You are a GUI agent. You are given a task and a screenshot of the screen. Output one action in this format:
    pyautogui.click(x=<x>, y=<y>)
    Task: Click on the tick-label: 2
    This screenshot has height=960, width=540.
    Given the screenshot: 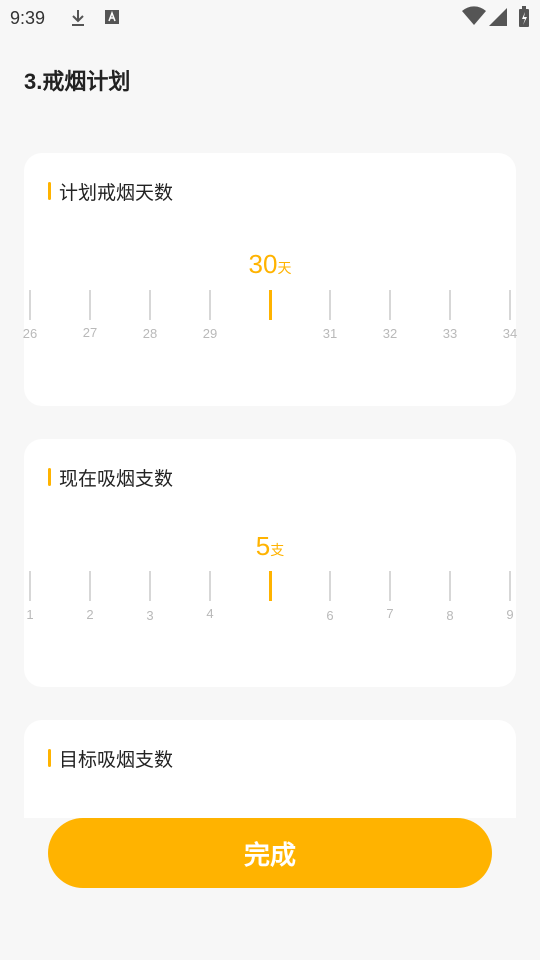 What is the action you would take?
    pyautogui.click(x=90, y=614)
    